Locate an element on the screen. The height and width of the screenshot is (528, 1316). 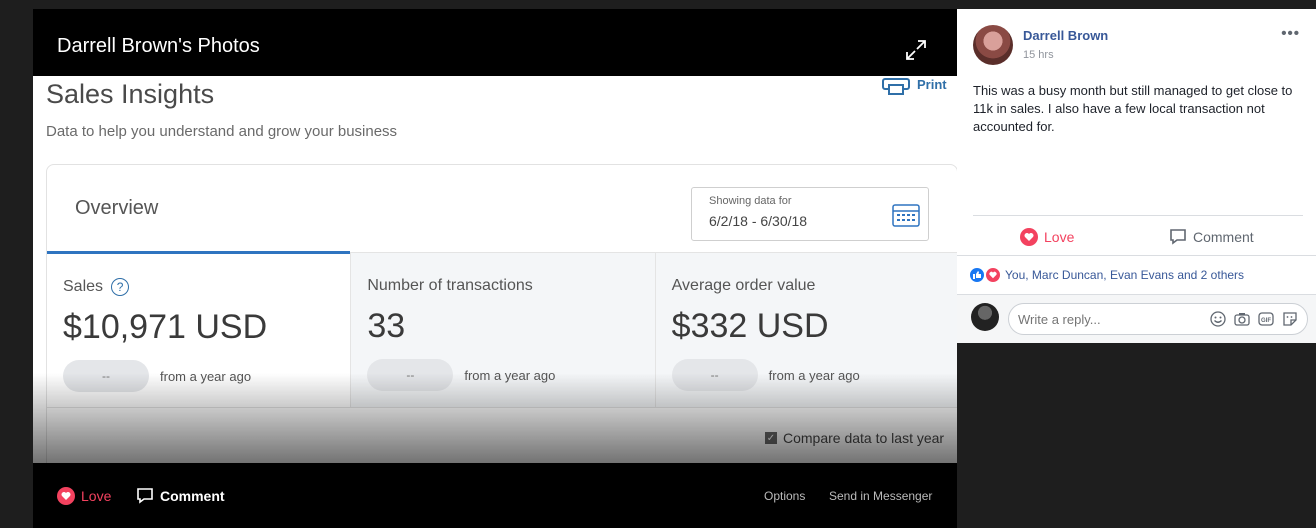
date-range-value: 6/2/18 - 6/30/18 is located at coordinates (758, 221).